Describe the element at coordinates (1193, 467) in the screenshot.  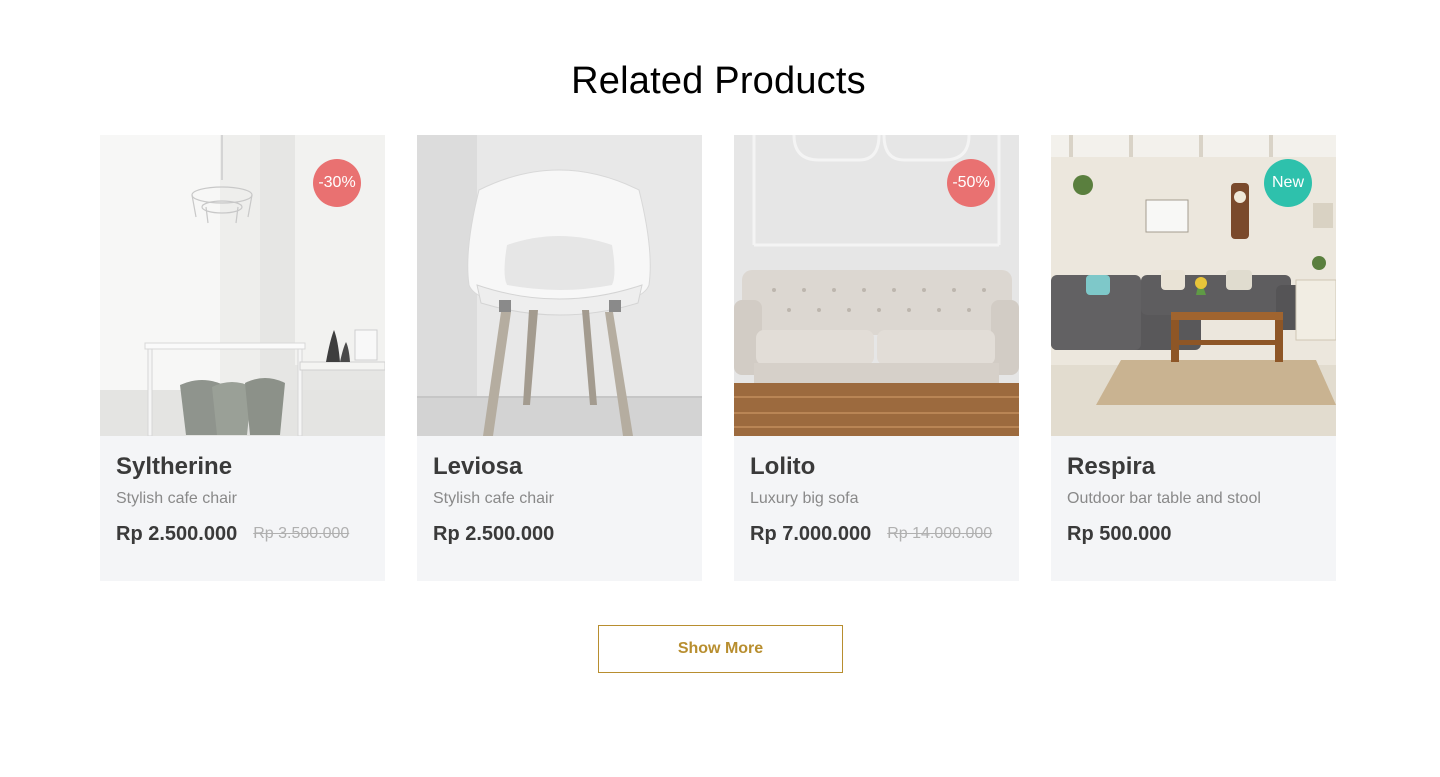
I see `product-name: Respira` at that location.